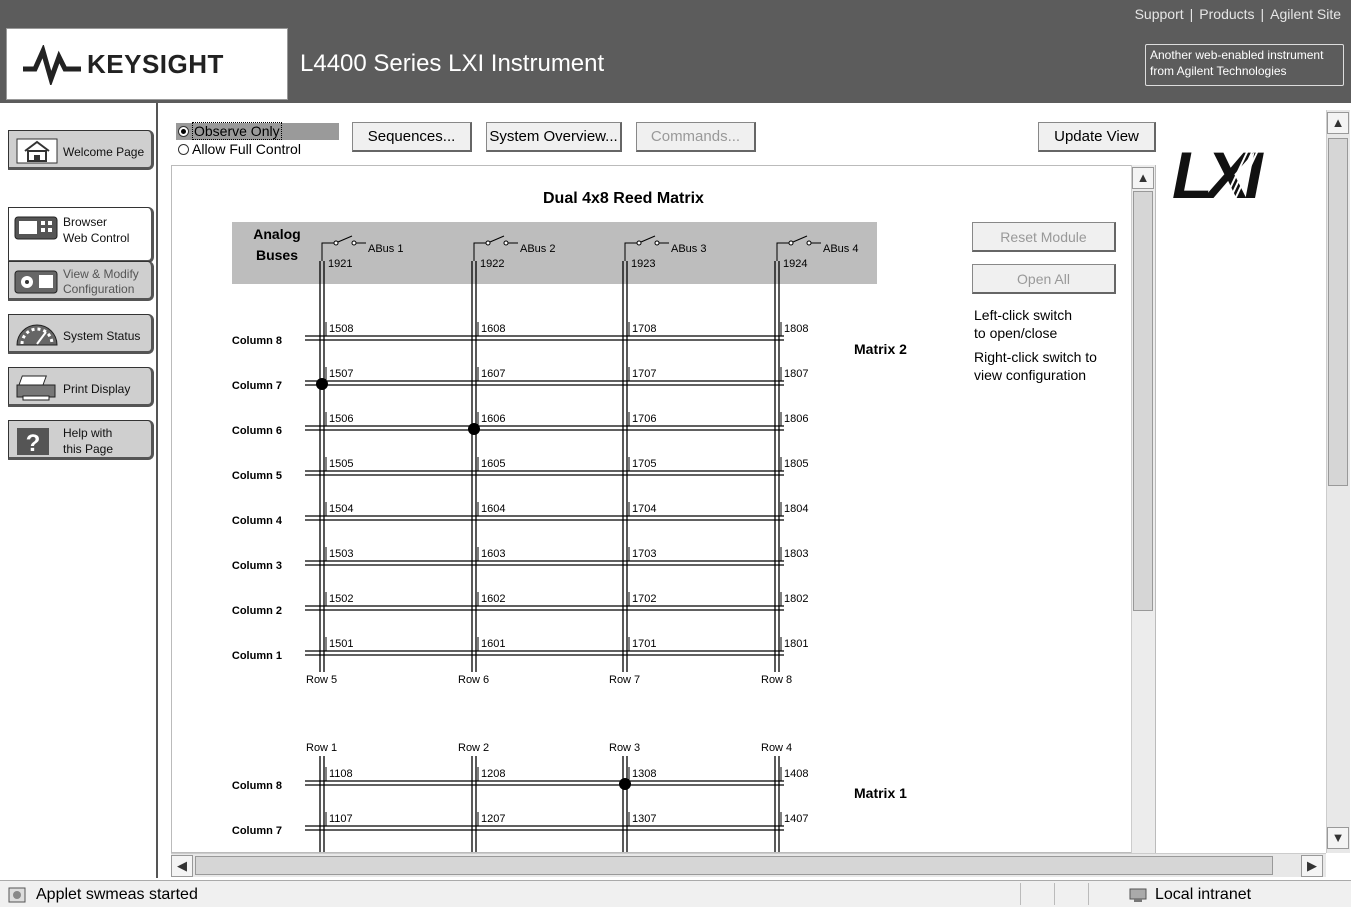  I want to click on column-label: Column 1, so click(257, 656).